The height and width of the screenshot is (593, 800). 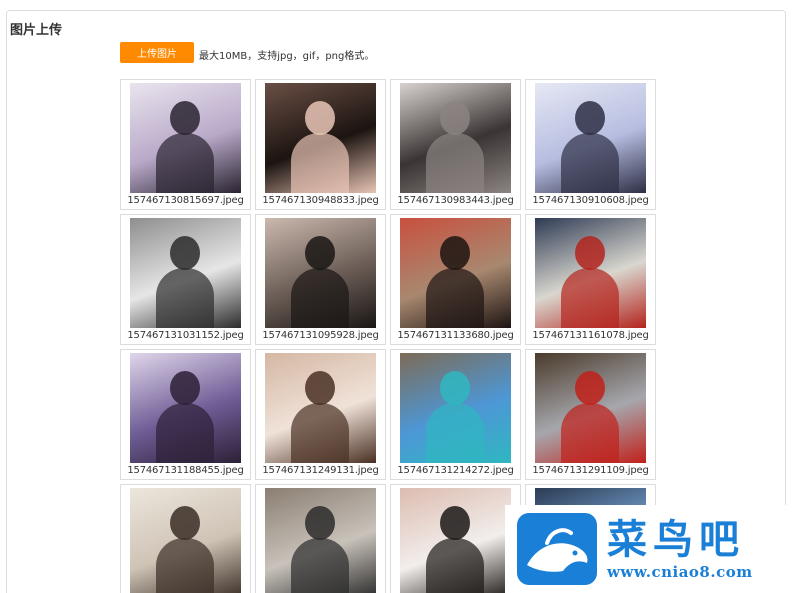 What do you see at coordinates (455, 470) in the screenshot?
I see `thumbnail-filename: 157467131214272.jpeg` at bounding box center [455, 470].